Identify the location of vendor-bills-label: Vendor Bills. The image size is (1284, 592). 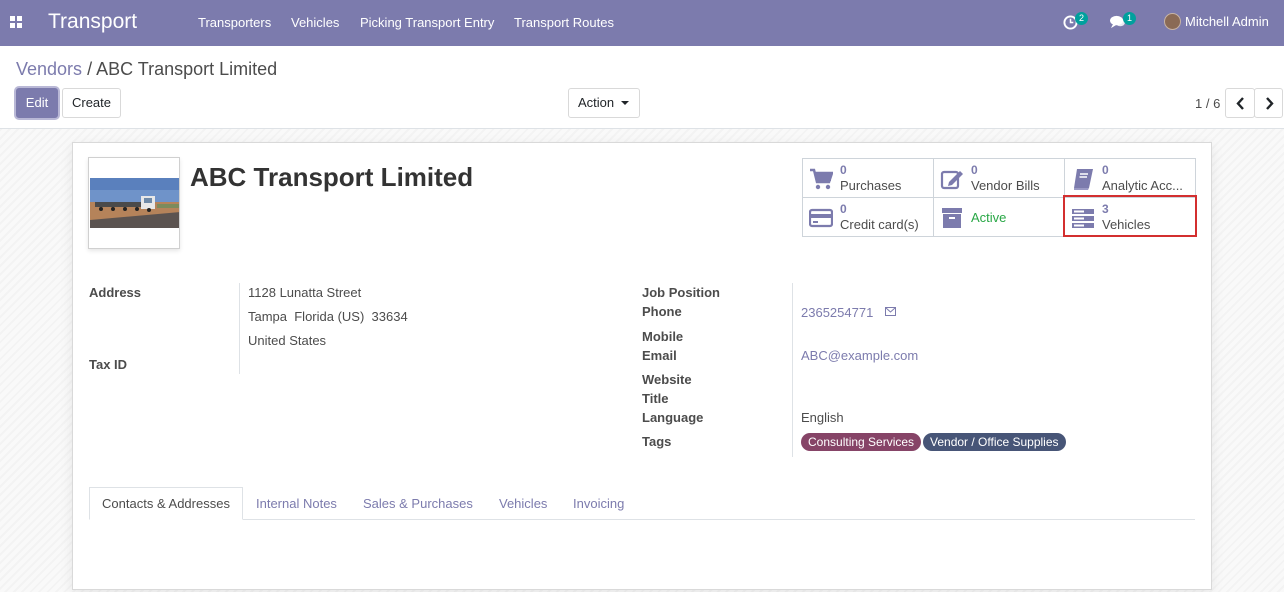
(1005, 185).